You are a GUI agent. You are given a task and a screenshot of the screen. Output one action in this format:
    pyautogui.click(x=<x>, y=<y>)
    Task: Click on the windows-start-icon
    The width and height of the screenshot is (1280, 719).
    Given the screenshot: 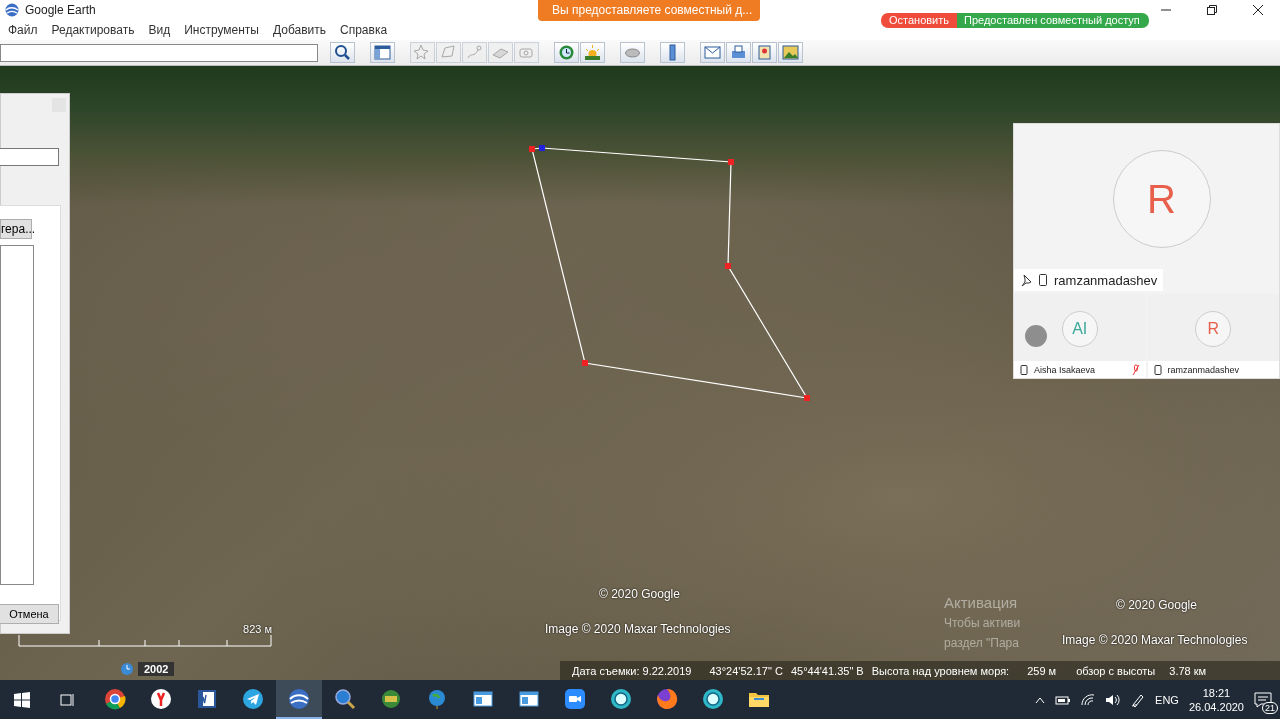 What is the action you would take?
    pyautogui.click(x=22, y=699)
    